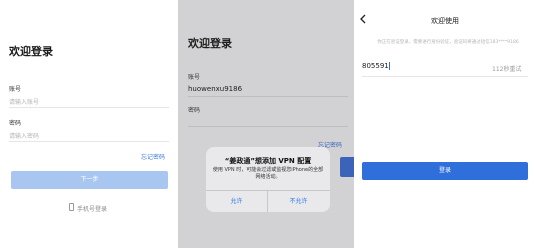 The height and width of the screenshot is (248, 534). Describe the element at coordinates (215, 89) in the screenshot. I see `account-input: huowenxu9186` at that location.